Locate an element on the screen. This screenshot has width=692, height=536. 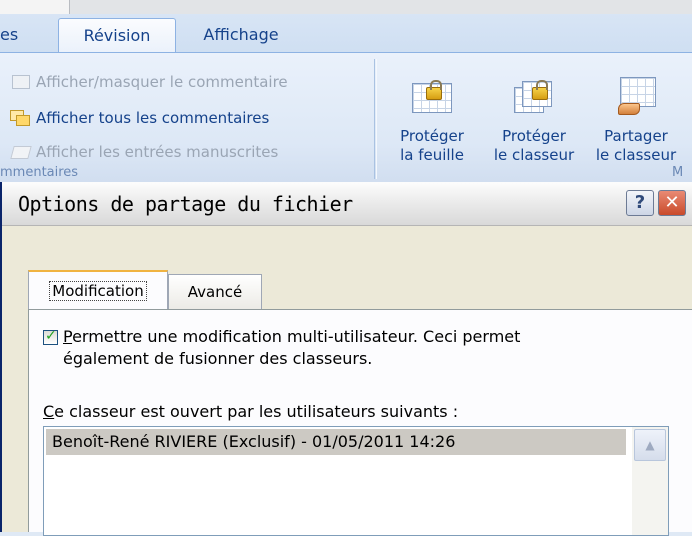
multi-user-accesskey: P is located at coordinates (68, 336).